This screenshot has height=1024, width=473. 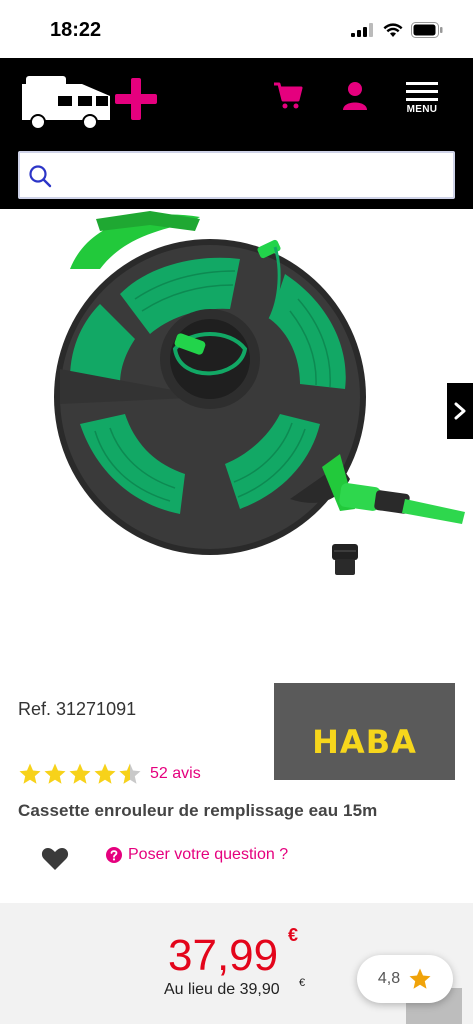 I want to click on old-price: Au lieu de 39,90, so click(x=222, y=989).